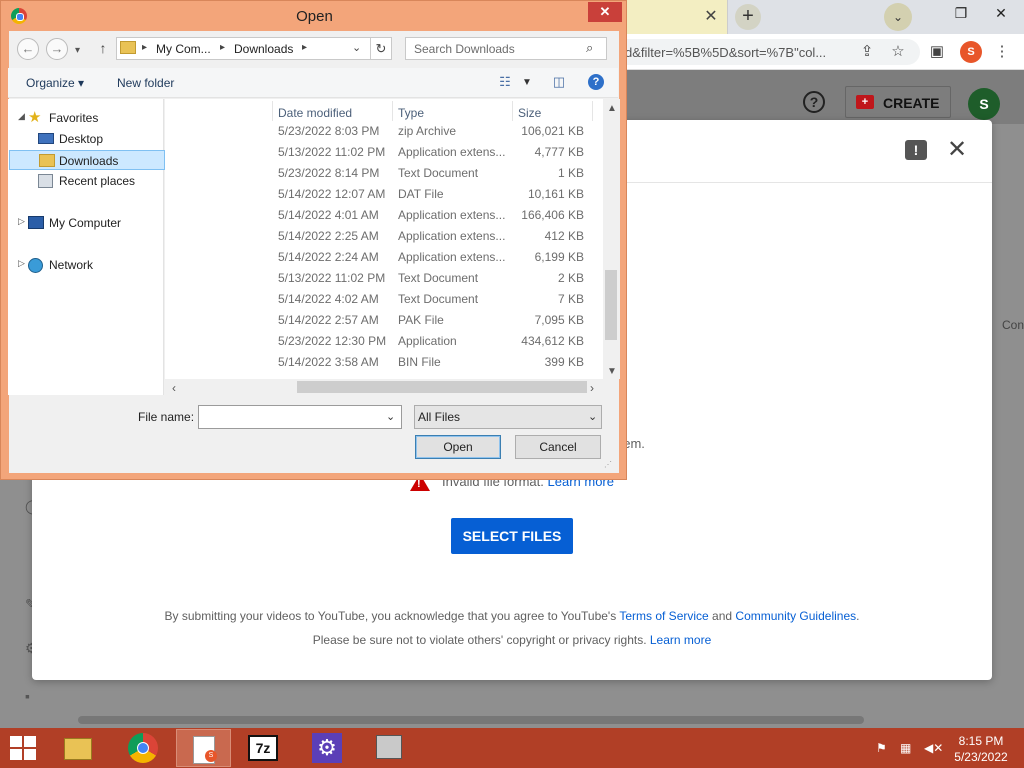 The image size is (1024, 768). Describe the element at coordinates (881, 748) in the screenshot. I see `action-center-flag-icon: ⚑` at that location.